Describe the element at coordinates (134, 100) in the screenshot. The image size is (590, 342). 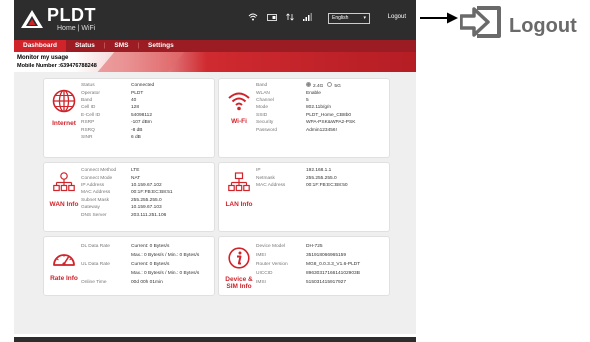
I see `band-value: 40` at that location.